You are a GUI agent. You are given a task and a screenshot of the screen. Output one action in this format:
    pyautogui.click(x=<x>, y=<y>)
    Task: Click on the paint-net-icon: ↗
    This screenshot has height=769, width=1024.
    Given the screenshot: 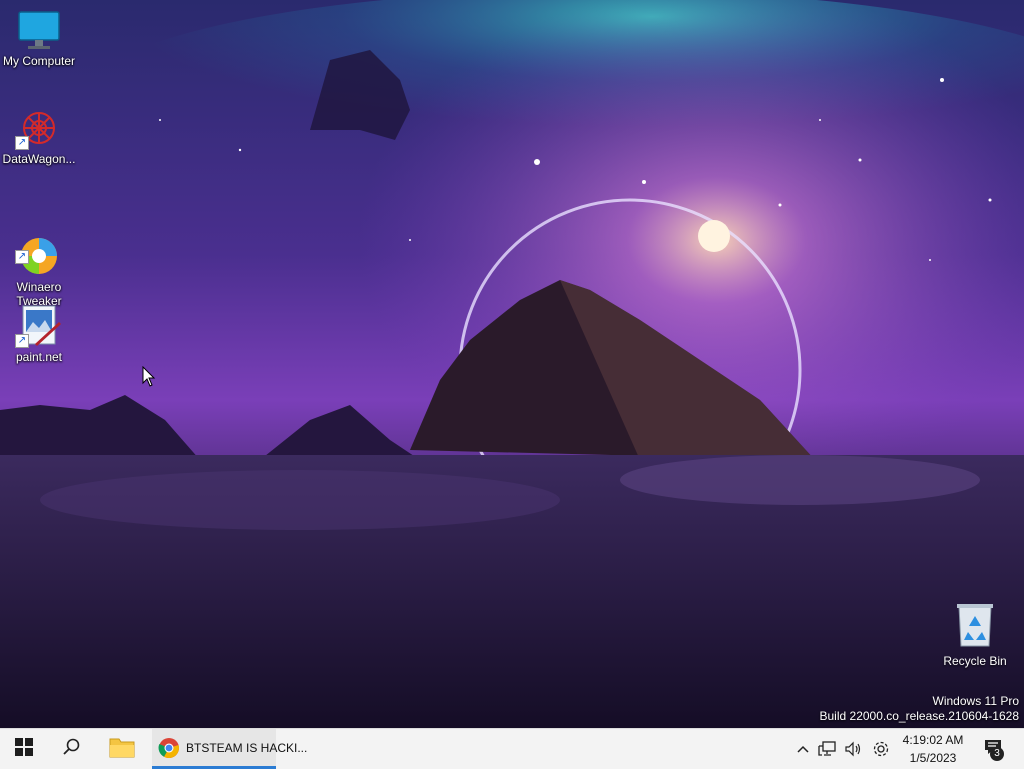 What is the action you would take?
    pyautogui.click(x=39, y=326)
    